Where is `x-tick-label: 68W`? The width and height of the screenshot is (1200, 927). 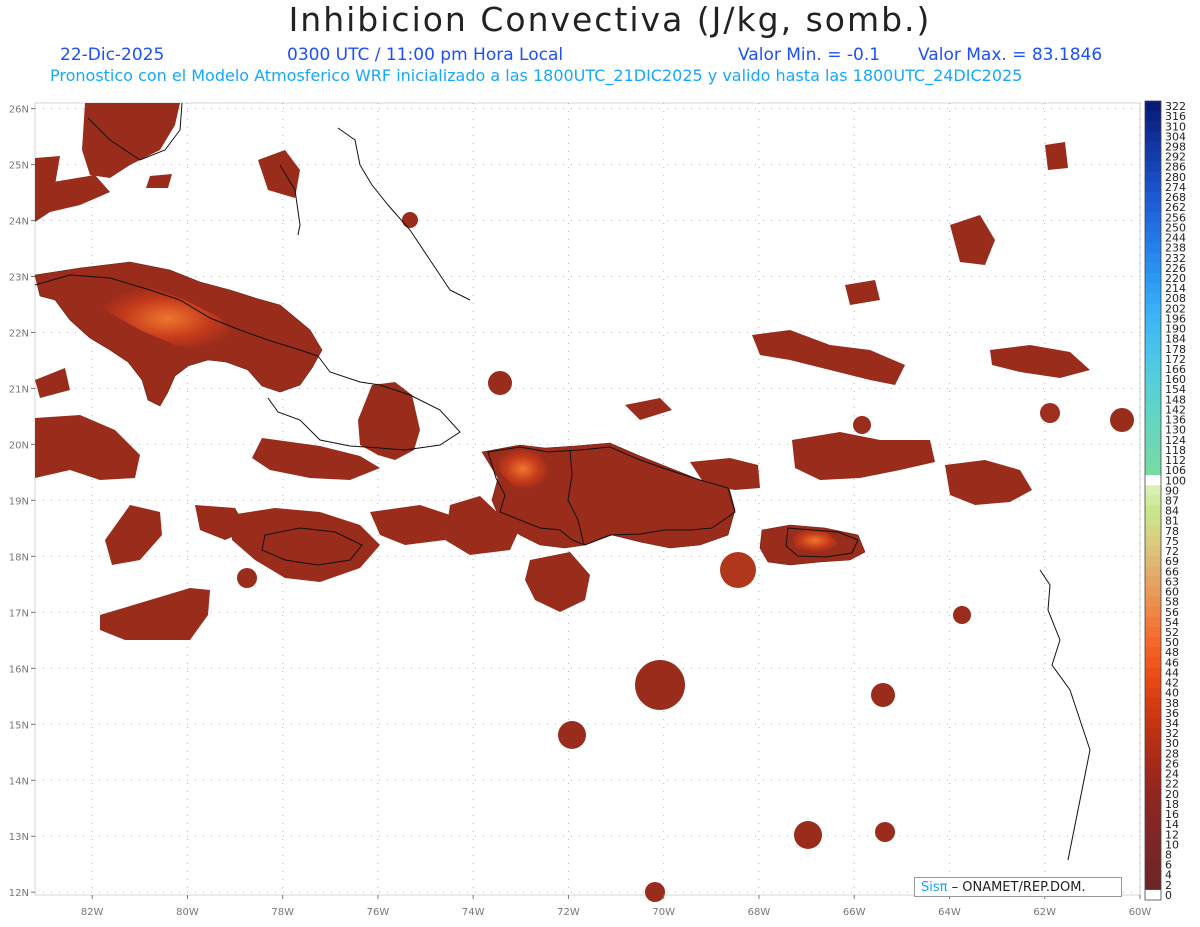 x-tick-label: 68W is located at coordinates (759, 912).